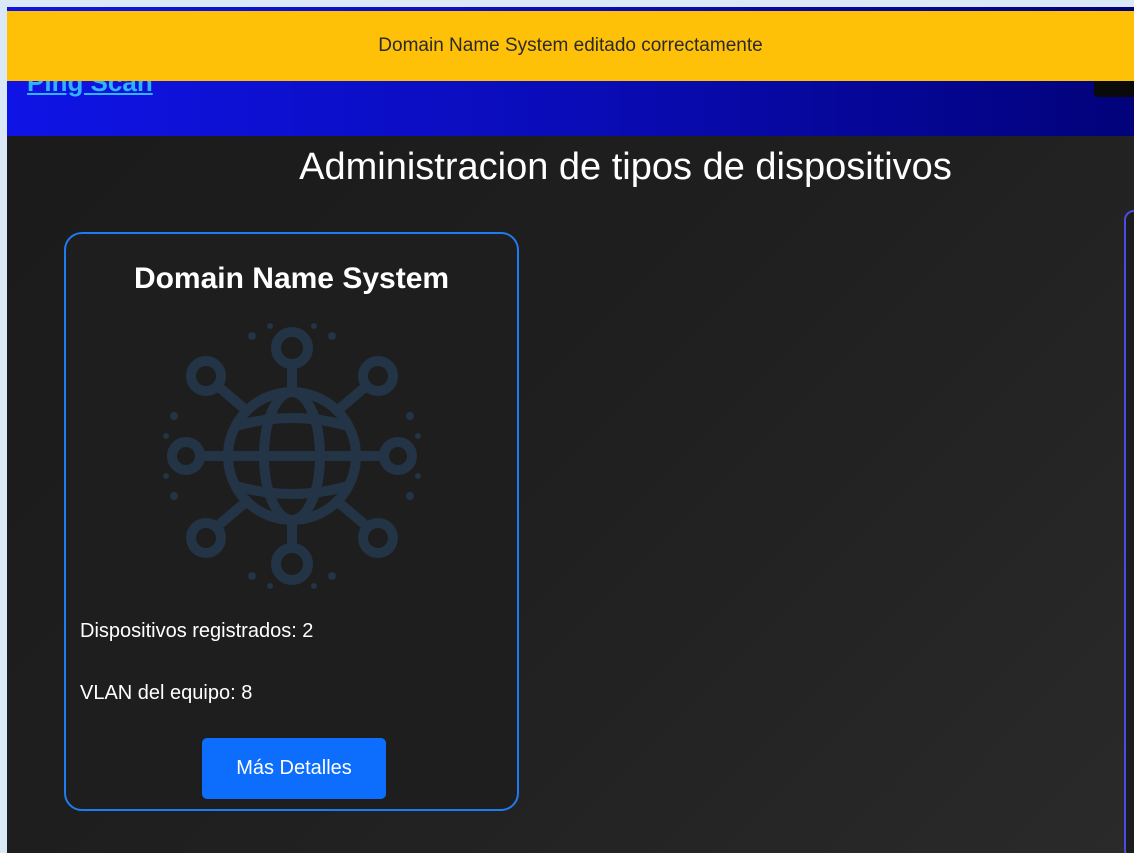  What do you see at coordinates (197, 631) in the screenshot?
I see `registered-devices-count: Dispositivos registrados: 2` at bounding box center [197, 631].